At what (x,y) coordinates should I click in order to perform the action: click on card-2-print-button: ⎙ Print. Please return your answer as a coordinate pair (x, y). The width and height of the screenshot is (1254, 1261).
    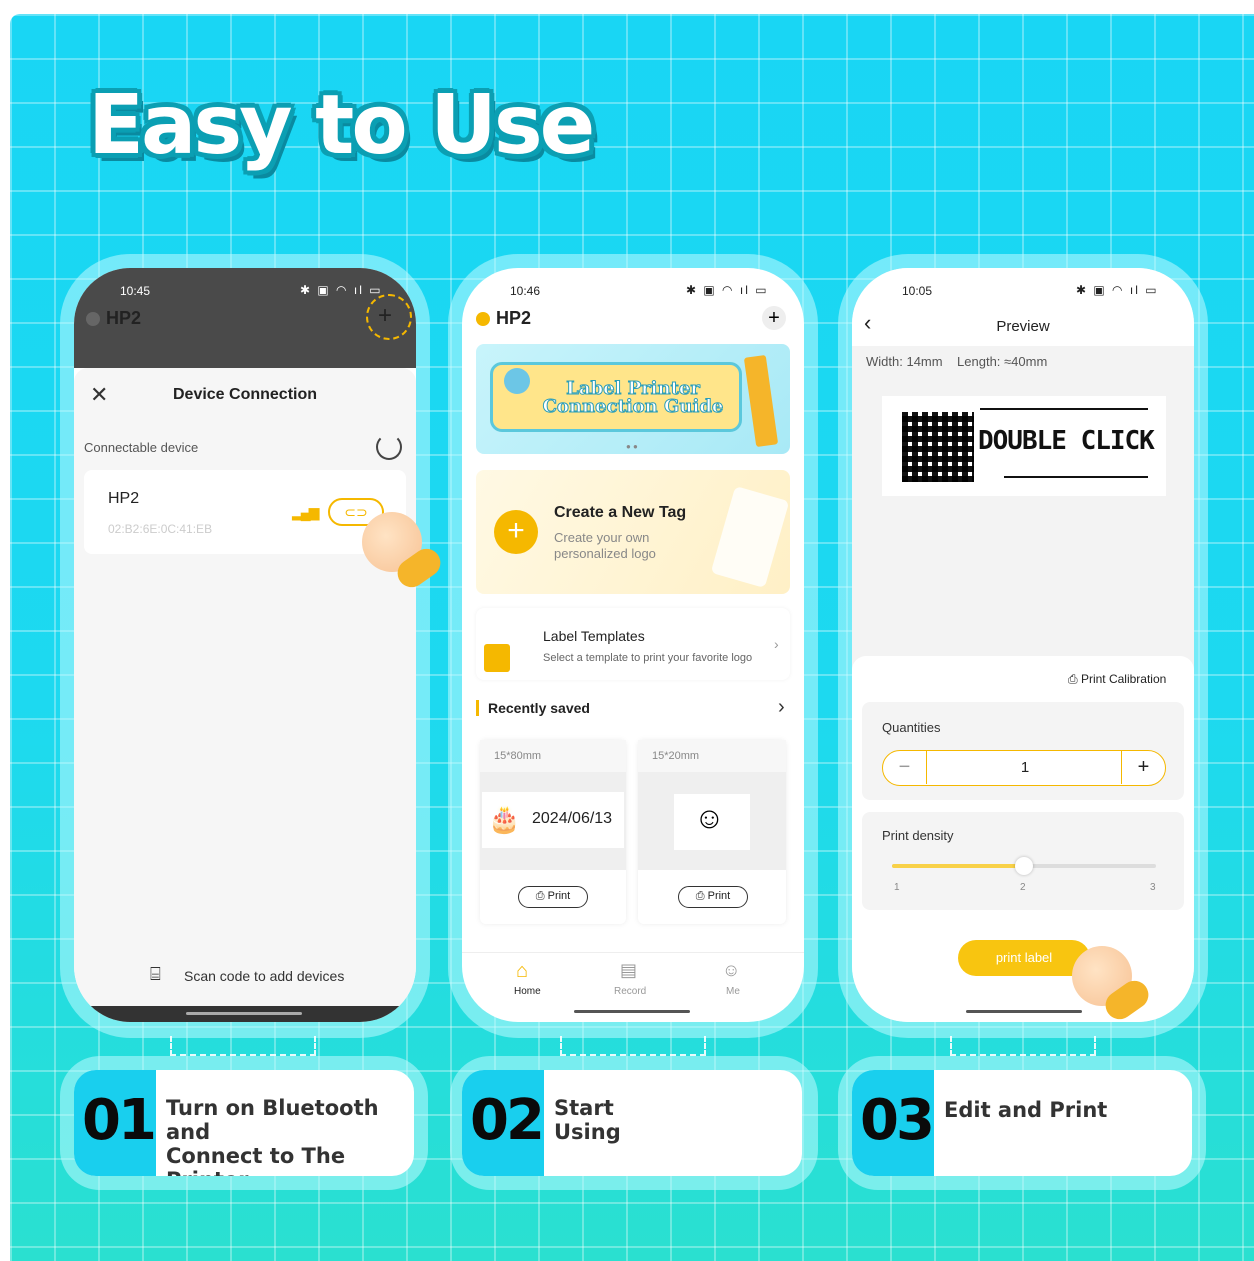
    Looking at the image, I should click on (713, 897).